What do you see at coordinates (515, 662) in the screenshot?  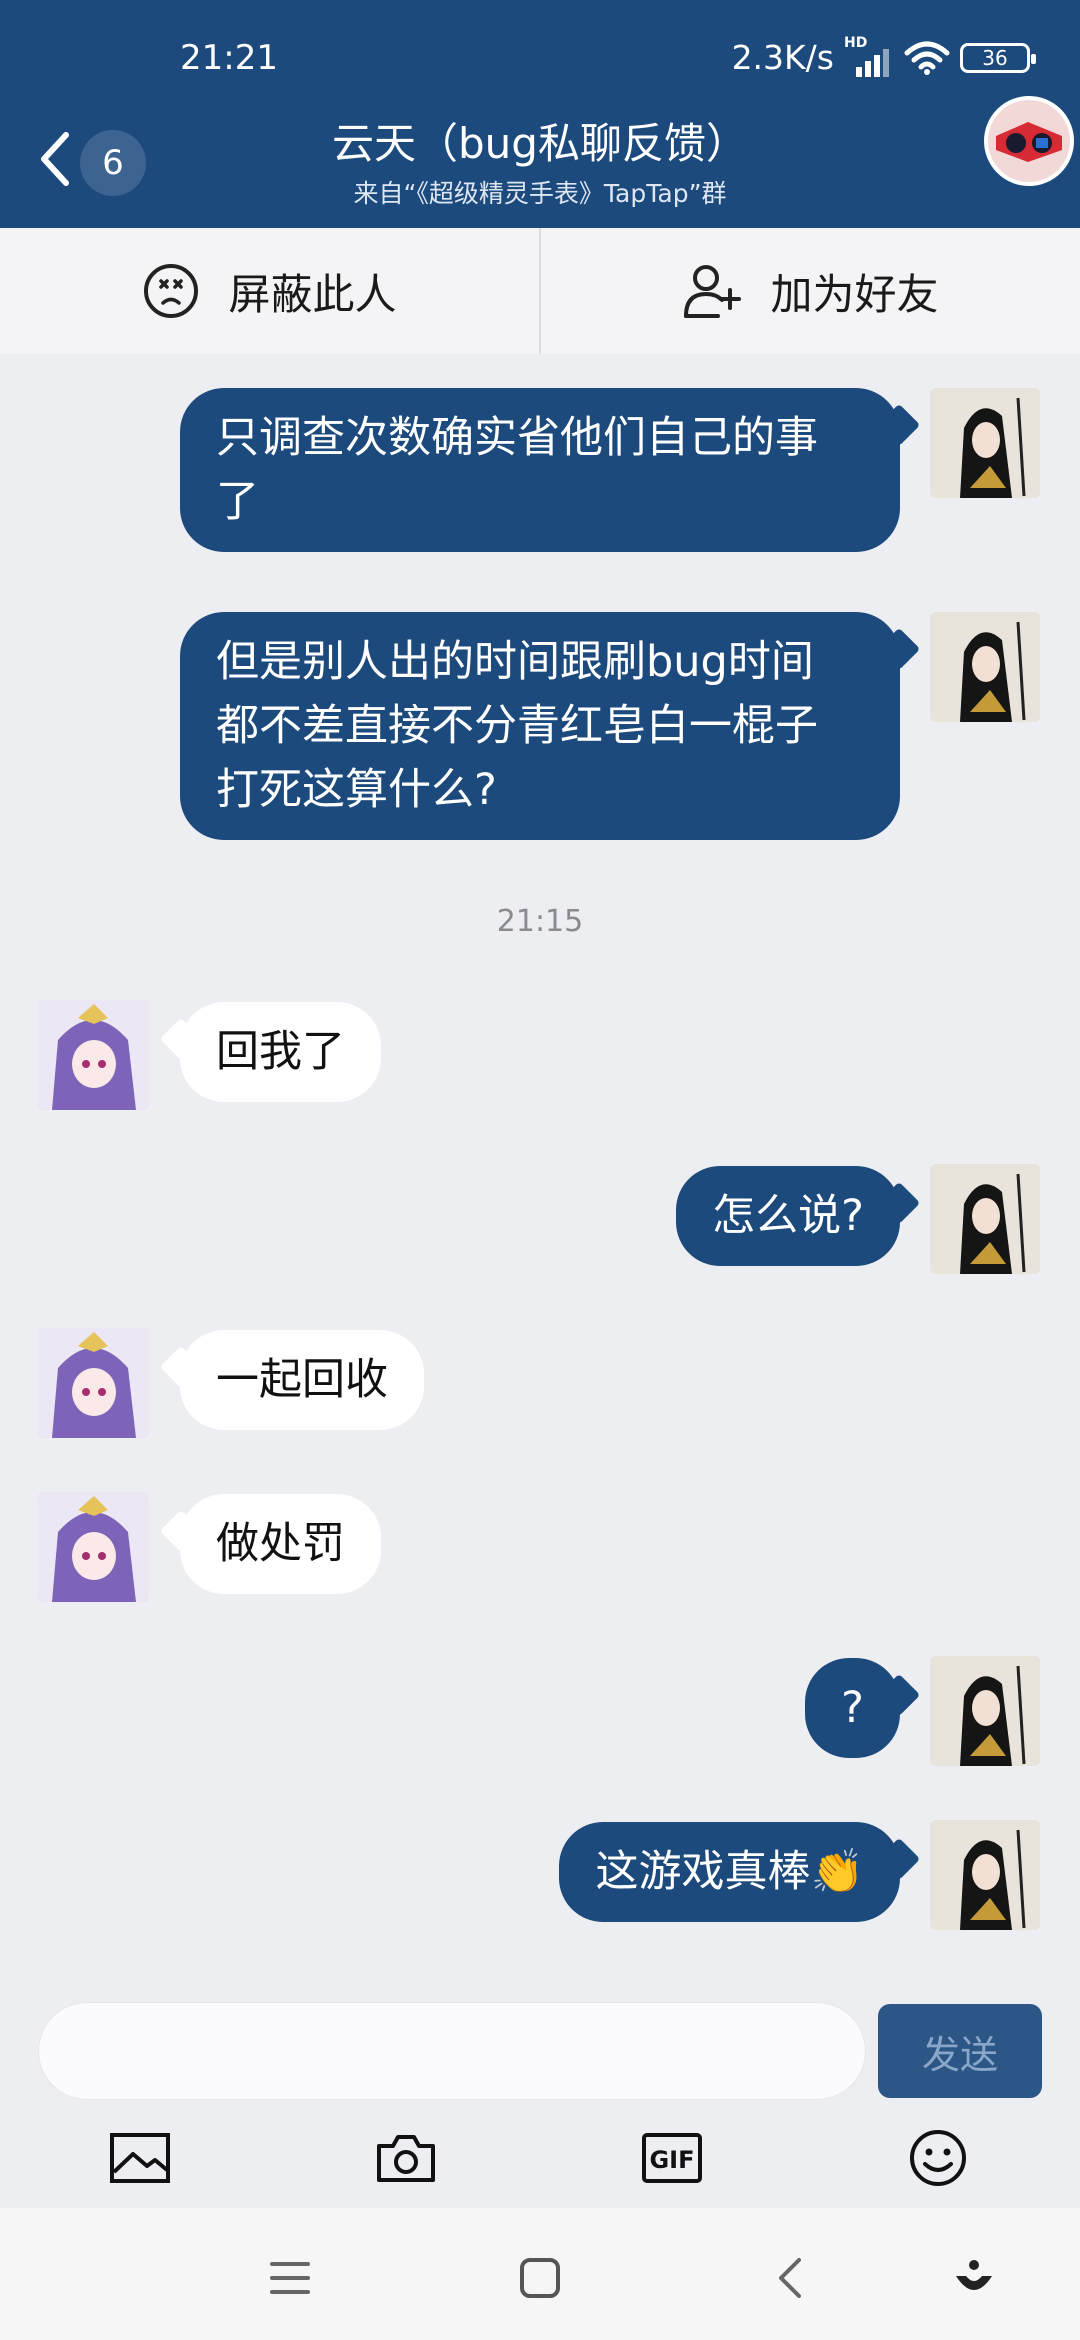 I see `message-line: 但是别人出的时间跟刷bug时间` at bounding box center [515, 662].